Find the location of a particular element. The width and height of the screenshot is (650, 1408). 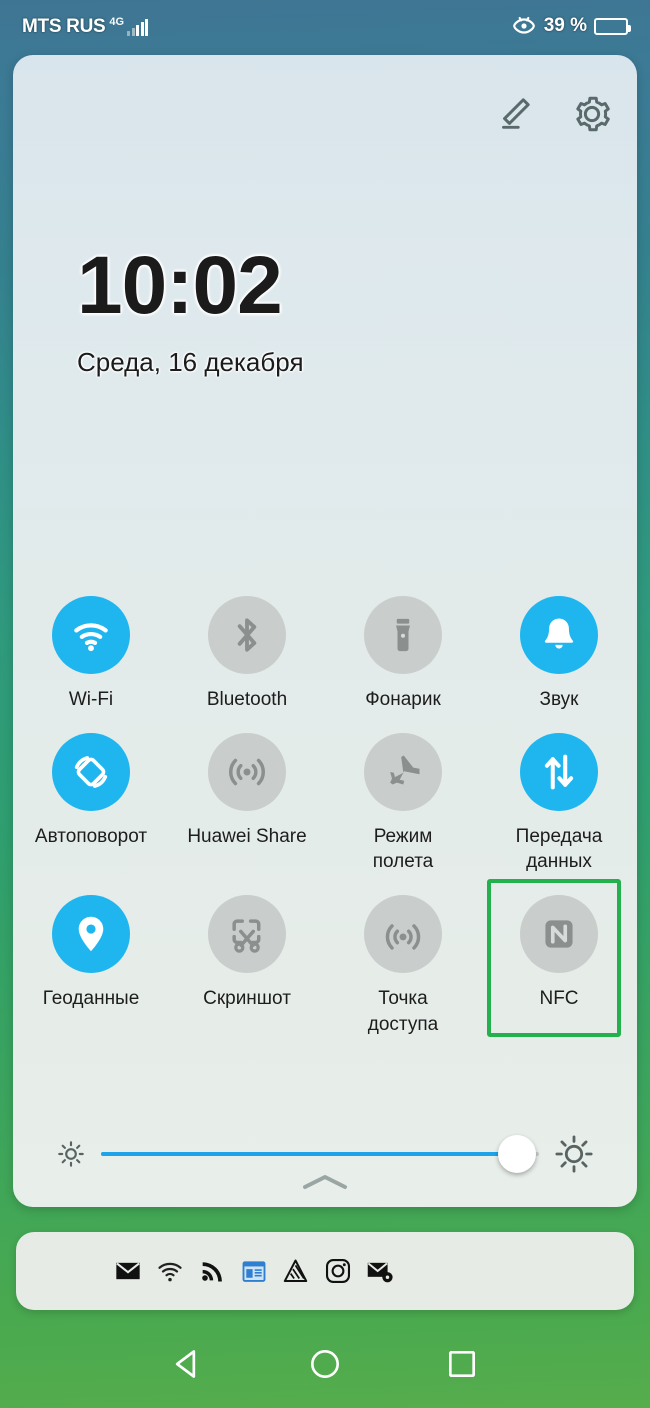

gear-settings-icon is located at coordinates (592, 114).